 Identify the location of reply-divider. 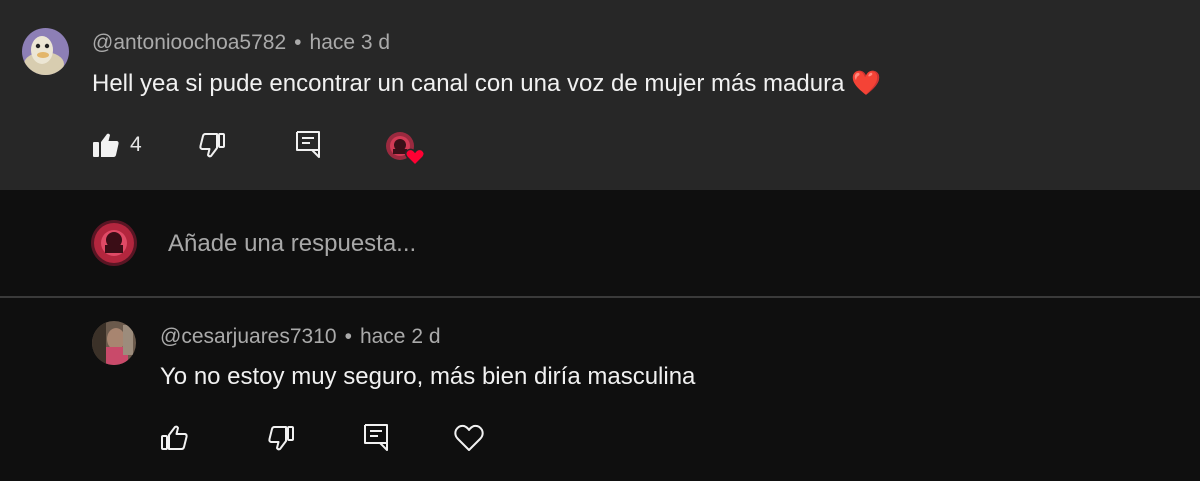
(600, 297).